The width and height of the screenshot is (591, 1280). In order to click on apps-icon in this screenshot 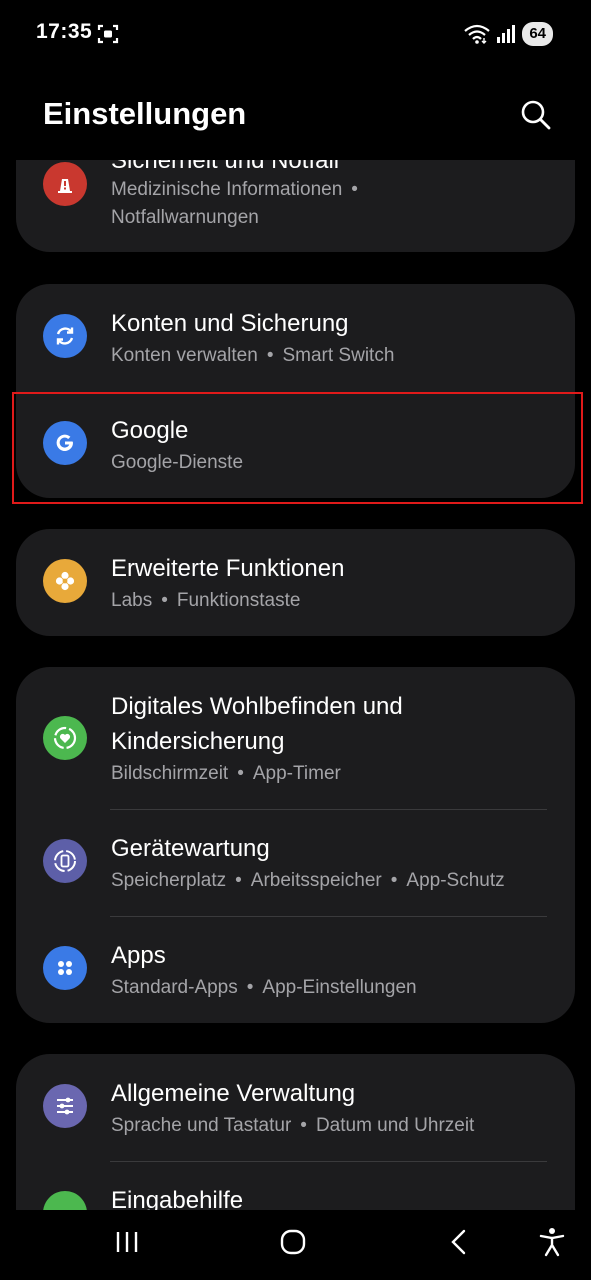, I will do `click(65, 968)`.